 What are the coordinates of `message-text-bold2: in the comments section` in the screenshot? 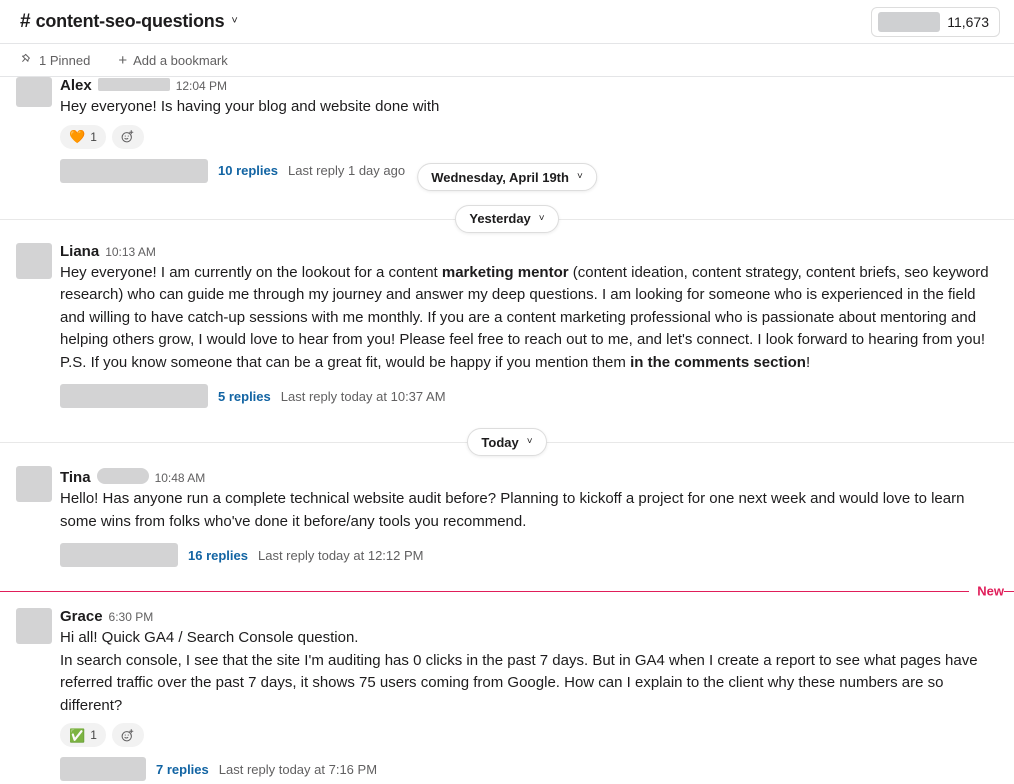 It's located at (718, 362).